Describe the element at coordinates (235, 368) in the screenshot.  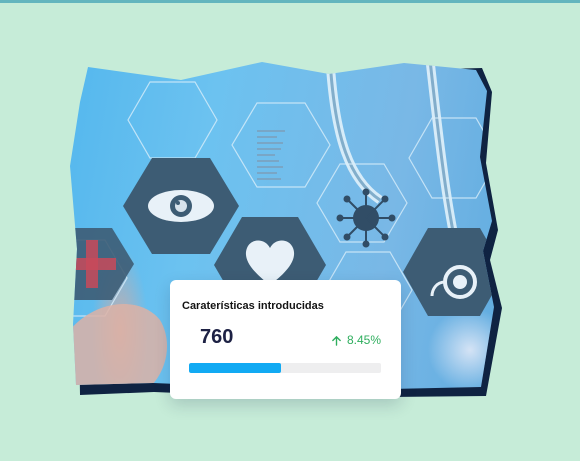
I see `progress-fill` at that location.